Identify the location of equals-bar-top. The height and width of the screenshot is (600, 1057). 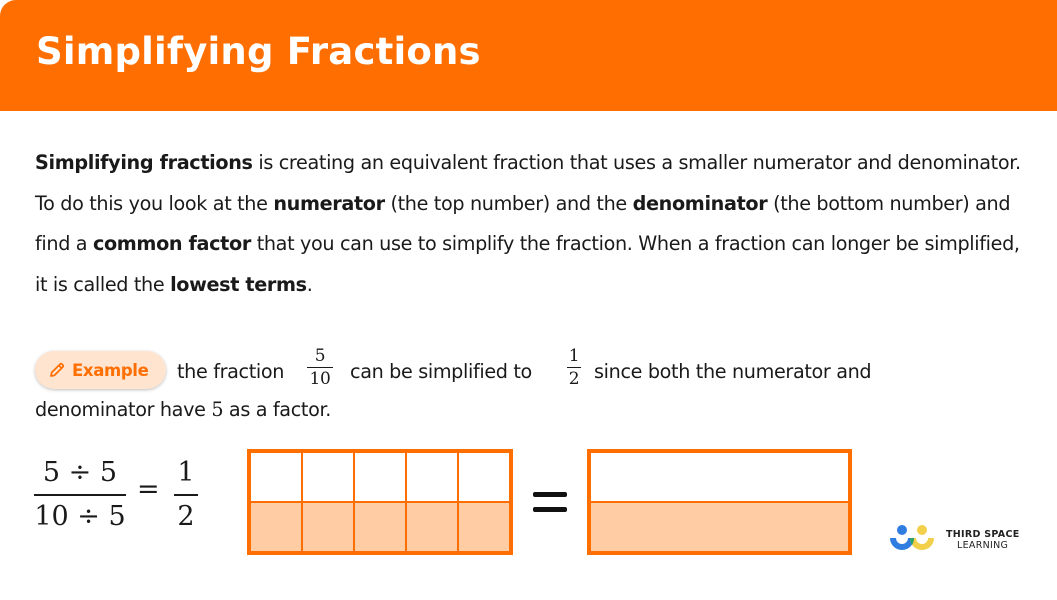
(550, 494).